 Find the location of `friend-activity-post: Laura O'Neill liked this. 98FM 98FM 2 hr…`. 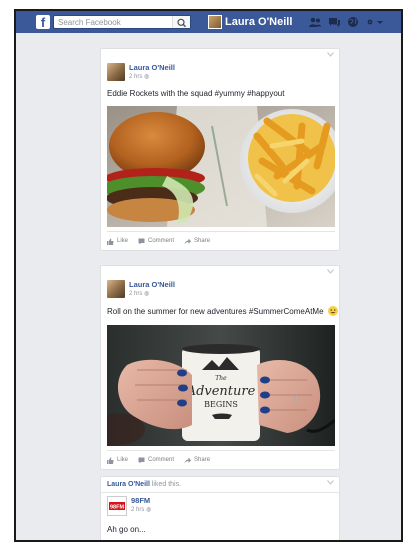

friend-activity-post: Laura O'Neill liked this. 98FM 98FM 2 hr… is located at coordinates (220, 508).